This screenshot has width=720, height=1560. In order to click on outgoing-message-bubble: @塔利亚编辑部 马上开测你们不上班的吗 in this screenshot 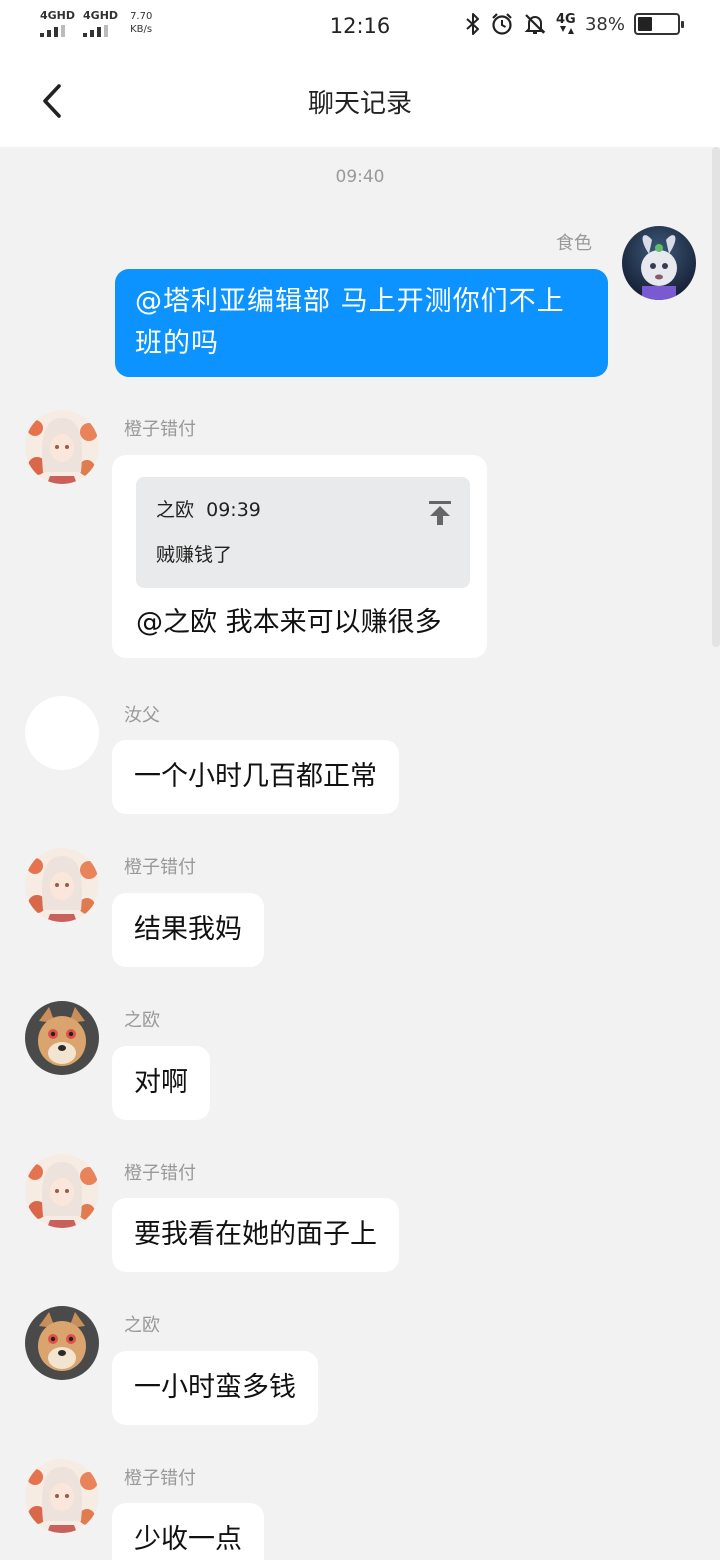, I will do `click(361, 323)`.